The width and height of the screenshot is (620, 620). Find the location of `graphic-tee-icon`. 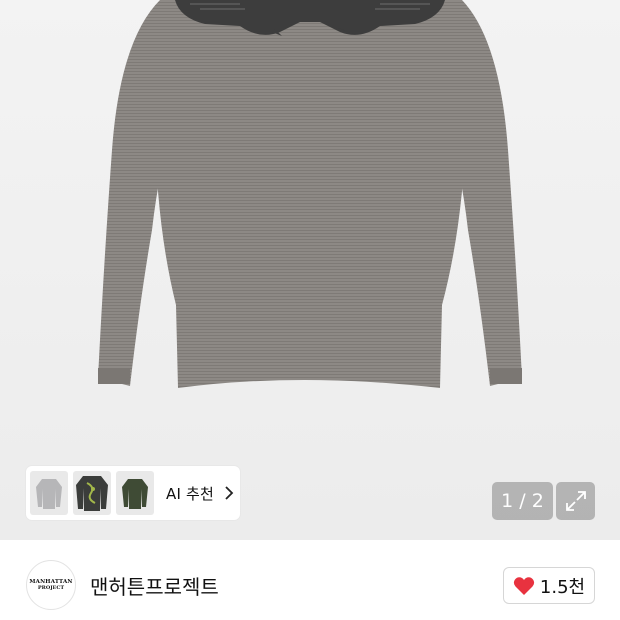

graphic-tee-icon is located at coordinates (92, 493).